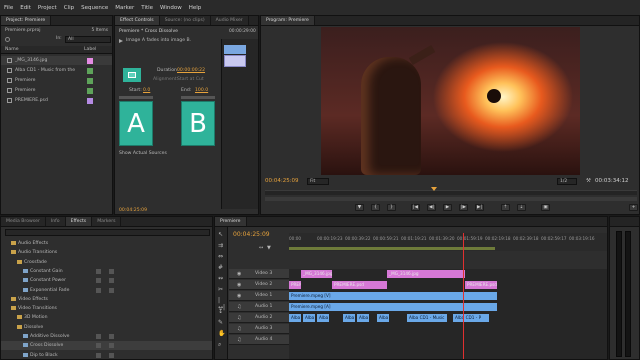  What do you see at coordinates (220, 267) in the screenshot?
I see `rolling-tool-icon: #` at bounding box center [220, 267].